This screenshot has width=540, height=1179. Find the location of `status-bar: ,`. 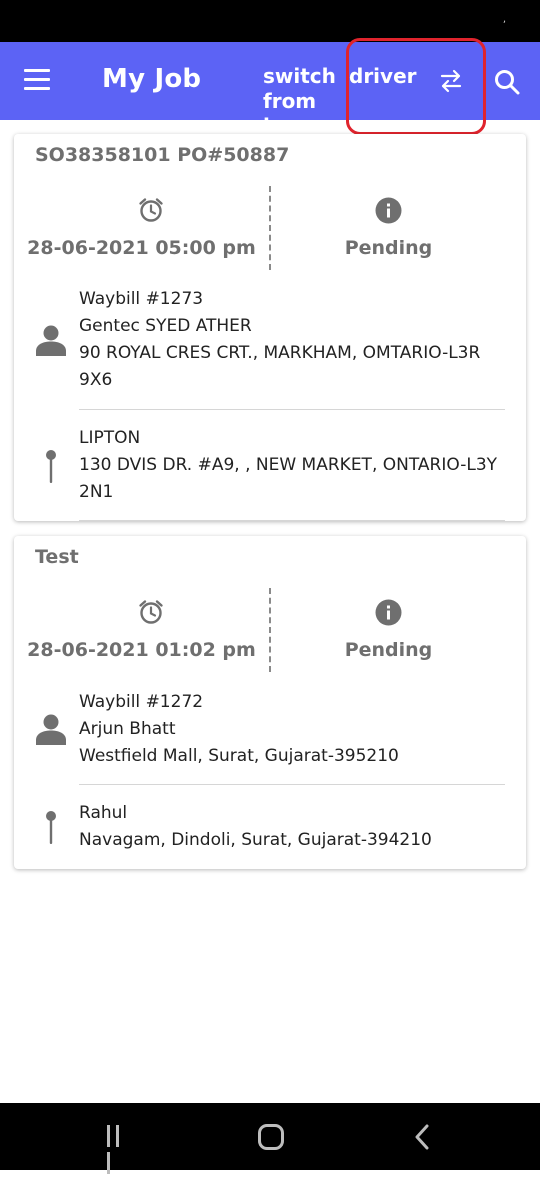

status-bar: , is located at coordinates (270, 21).